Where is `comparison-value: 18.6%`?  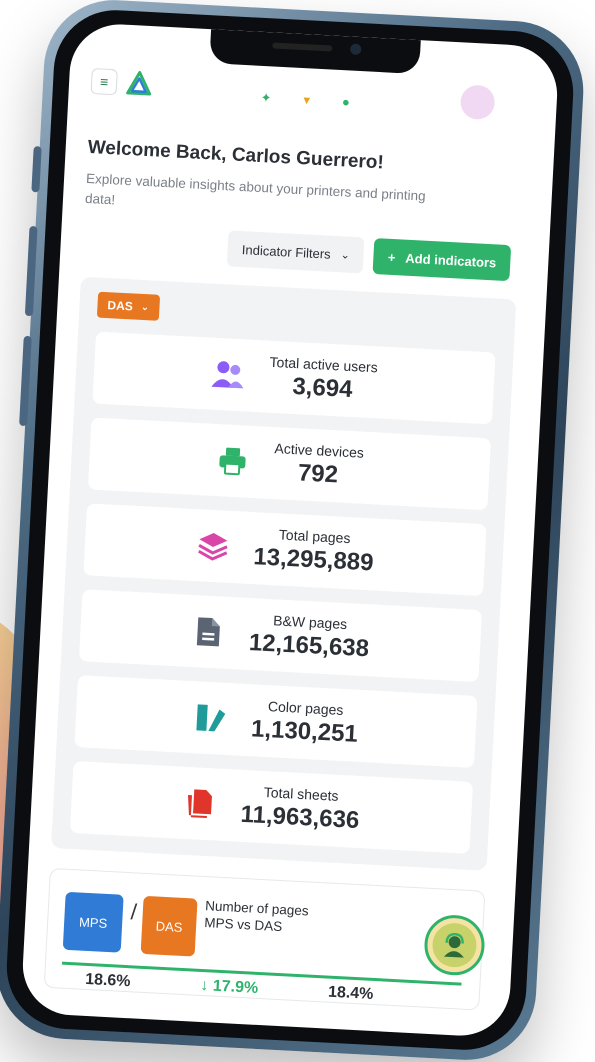 comparison-value: 18.6% is located at coordinates (107, 980).